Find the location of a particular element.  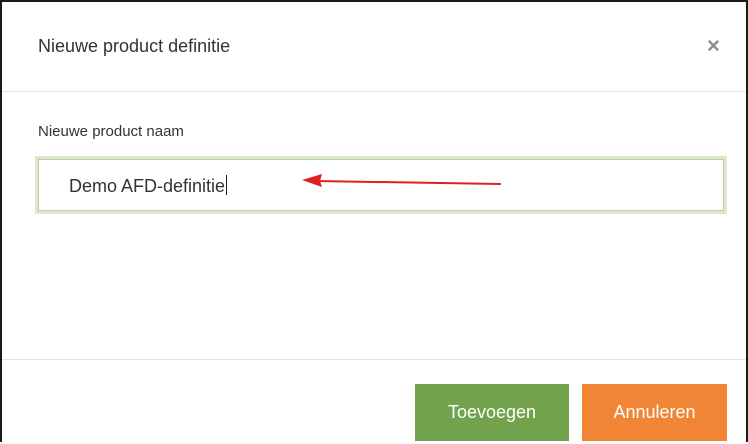

product-name-value: Demo AFD-definitie is located at coordinates (148, 186).